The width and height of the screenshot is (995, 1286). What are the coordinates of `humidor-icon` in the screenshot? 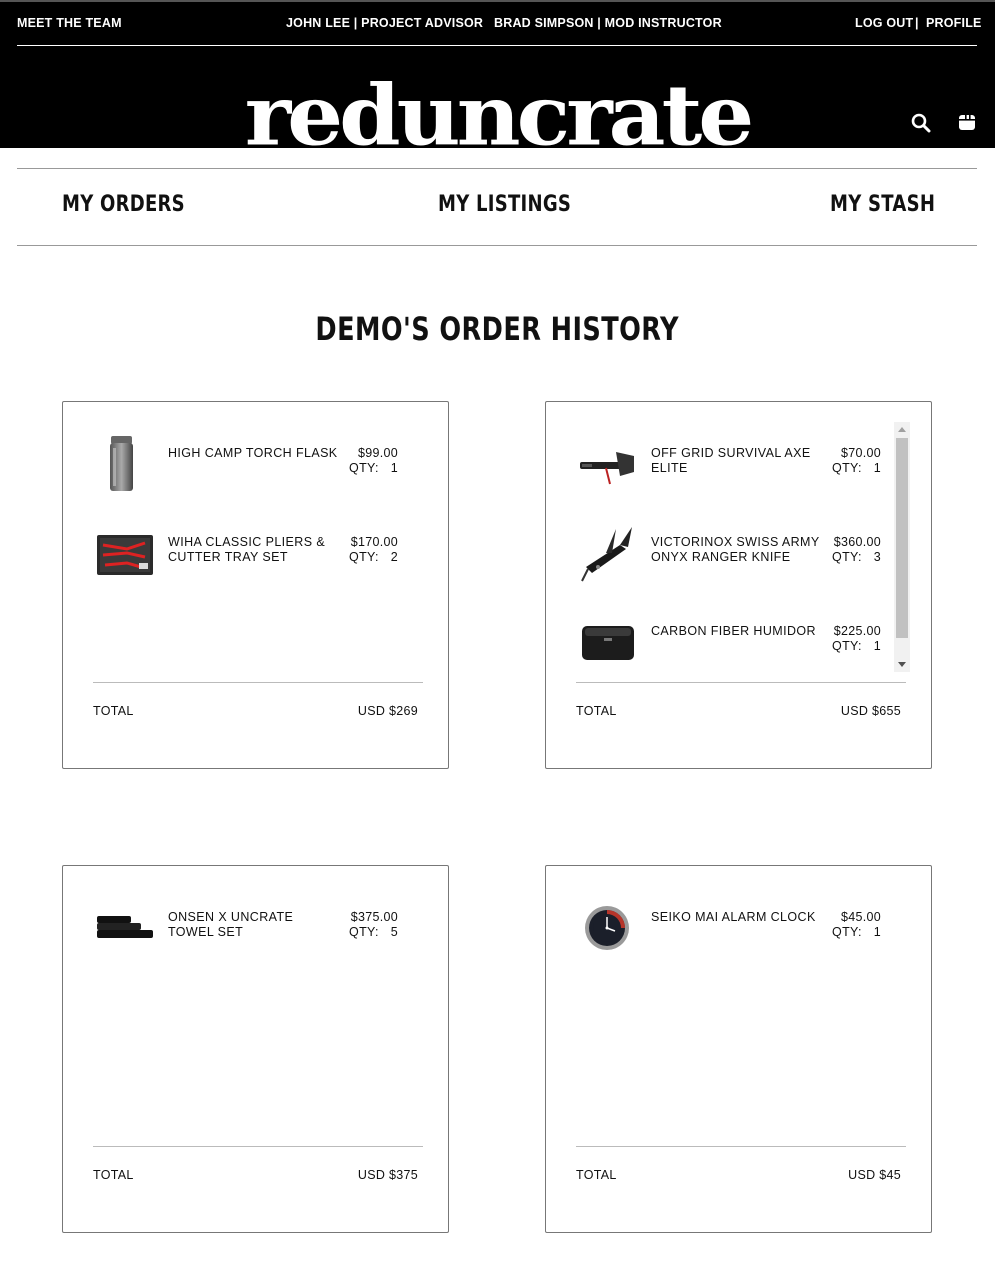 It's located at (607, 642).